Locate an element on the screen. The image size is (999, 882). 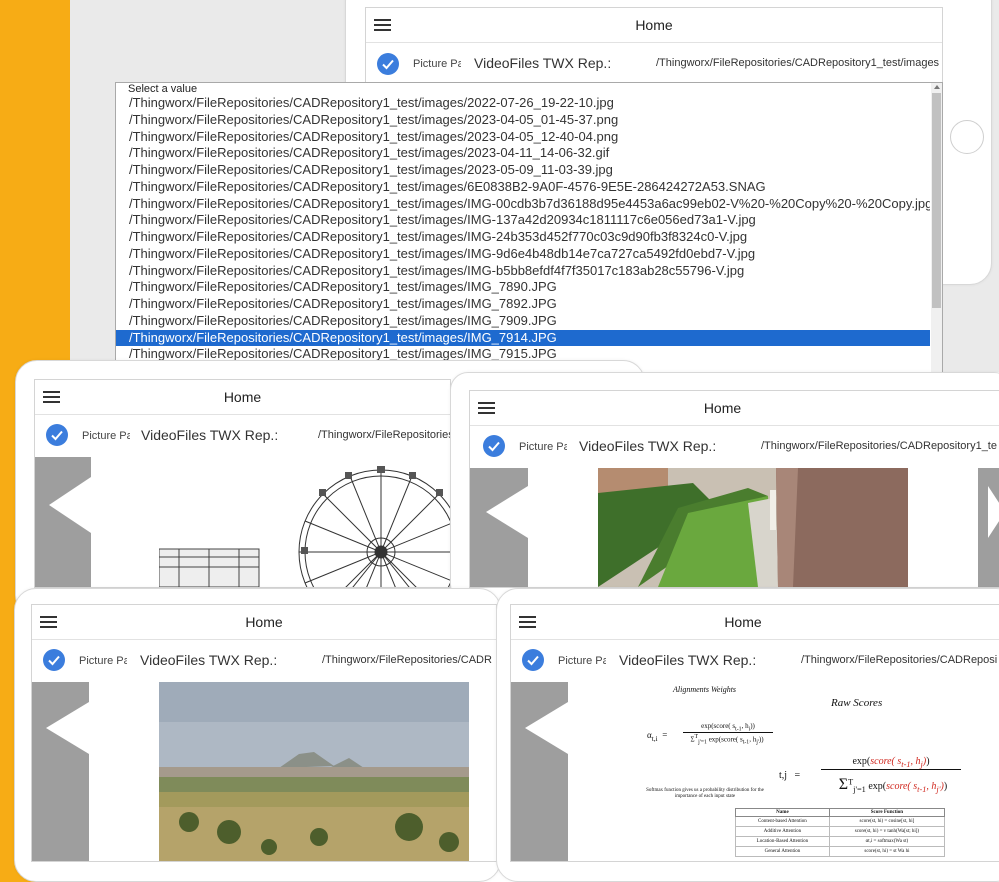
attention-heading: Alignments Weights is located at coordinates (705, 689).